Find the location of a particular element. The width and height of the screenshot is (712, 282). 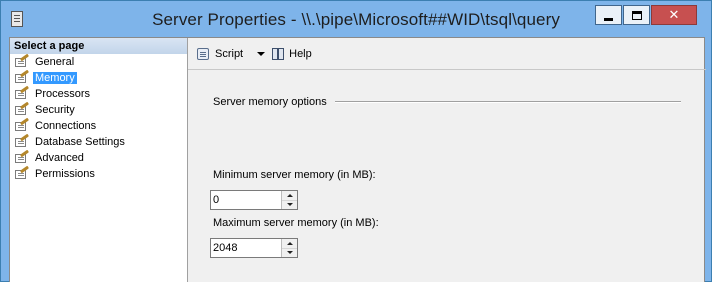

maximize-button is located at coordinates (636, 15).